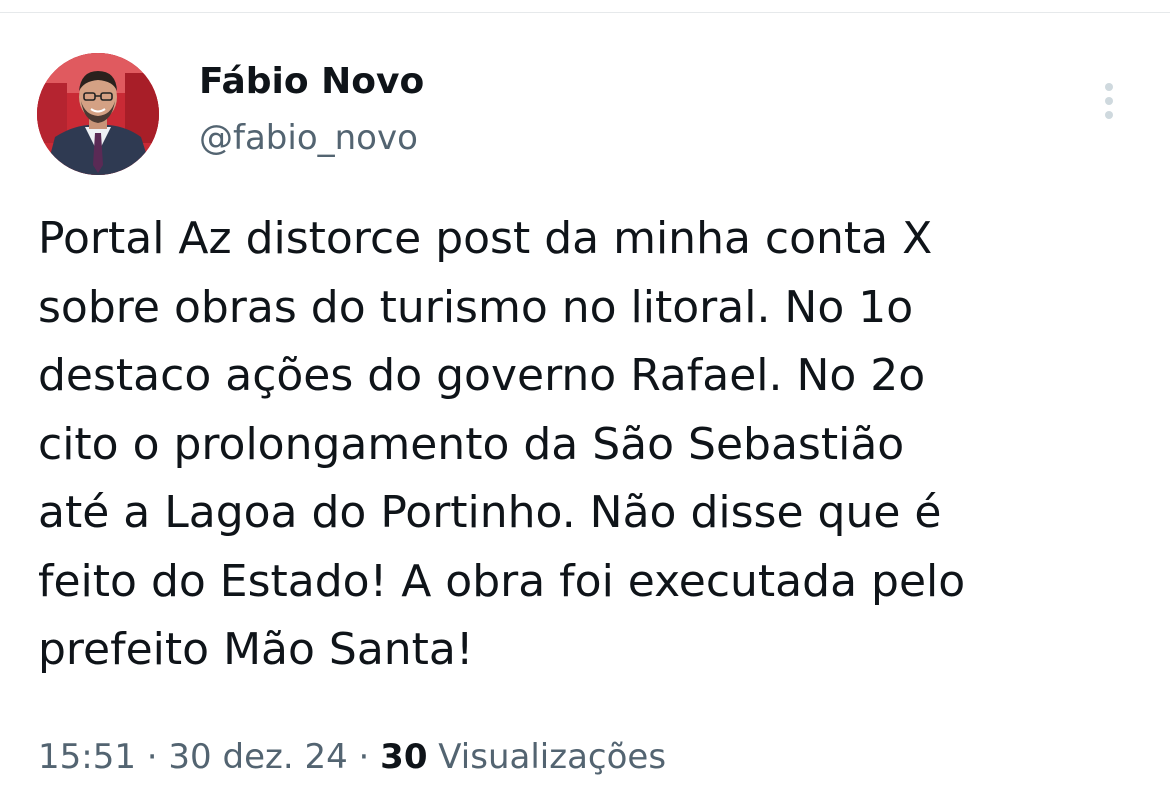 The height and width of the screenshot is (807, 1170). Describe the element at coordinates (482, 375) in the screenshot. I see `tweet-line: destaco ações do governo Rafael. No 2o` at that location.